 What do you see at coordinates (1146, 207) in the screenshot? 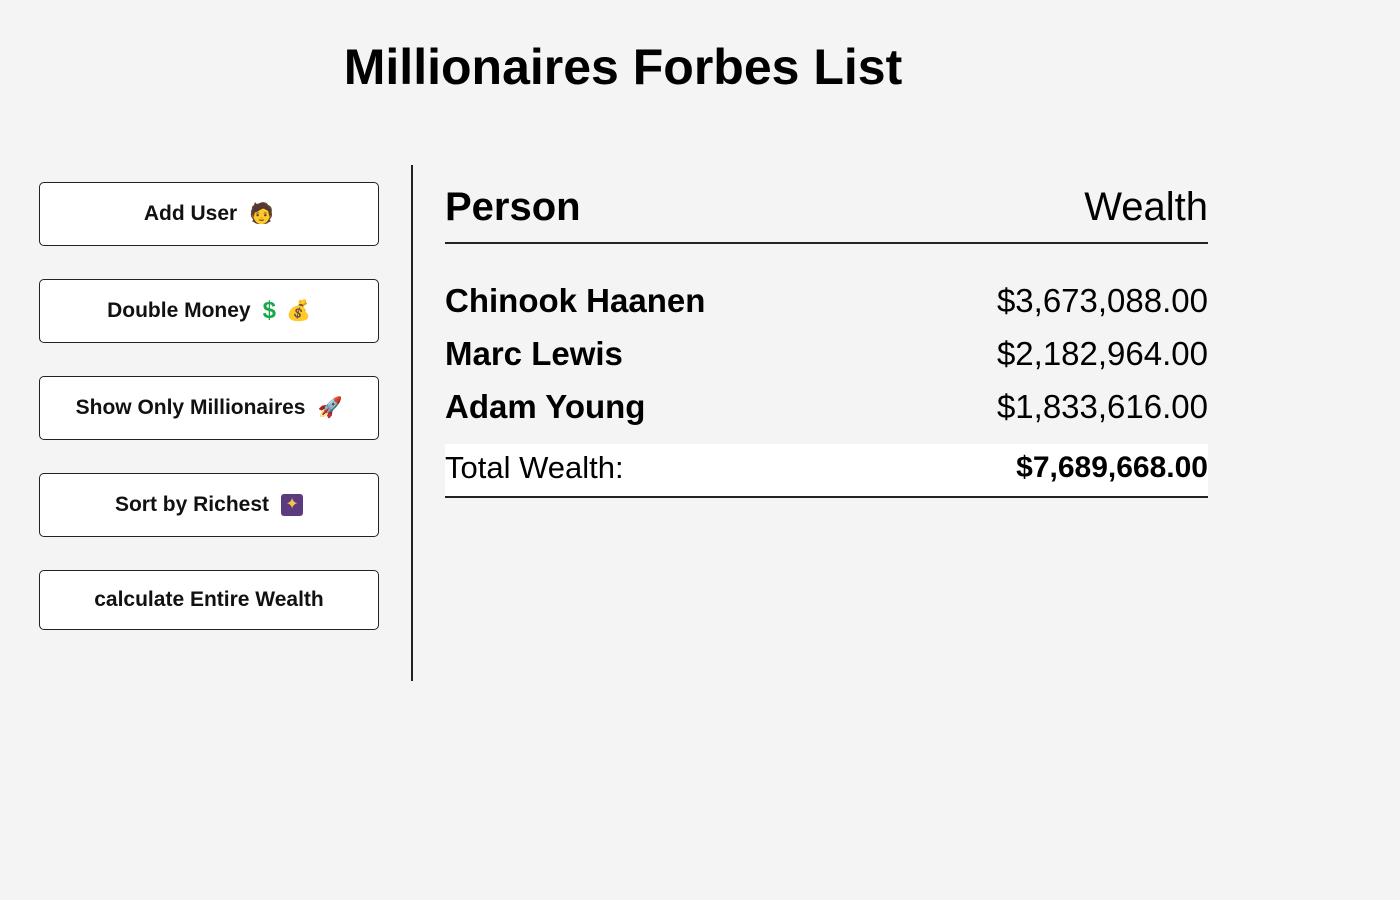
I see `wealth-column-header: Wealth` at bounding box center [1146, 207].